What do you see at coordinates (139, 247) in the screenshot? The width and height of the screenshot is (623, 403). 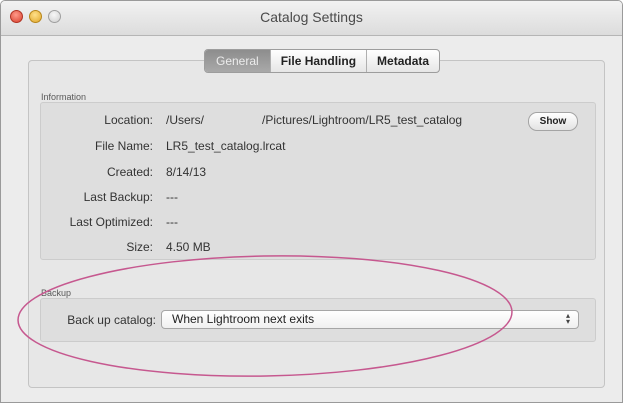 I see `size-label: Size:` at bounding box center [139, 247].